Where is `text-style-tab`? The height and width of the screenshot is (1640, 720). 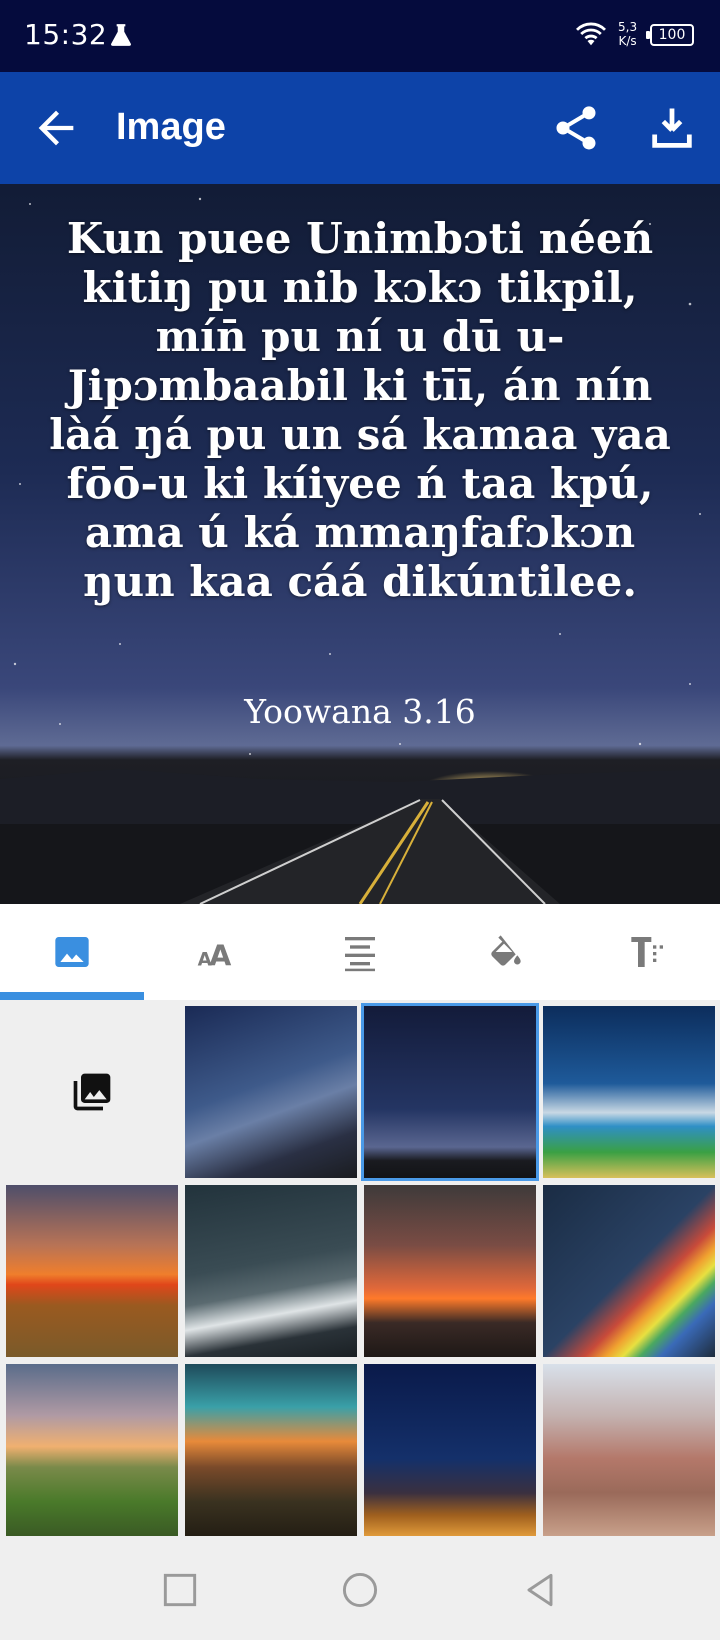 text-style-tab is located at coordinates (648, 952).